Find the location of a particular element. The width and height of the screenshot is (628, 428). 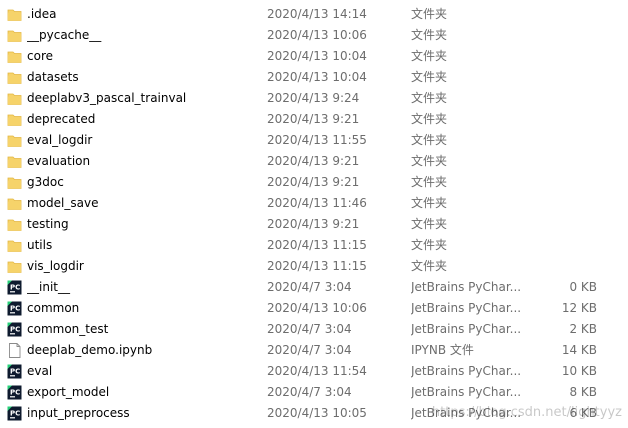

file-row: testing 2020/4/13 9:21 文件夹 is located at coordinates (314, 224).